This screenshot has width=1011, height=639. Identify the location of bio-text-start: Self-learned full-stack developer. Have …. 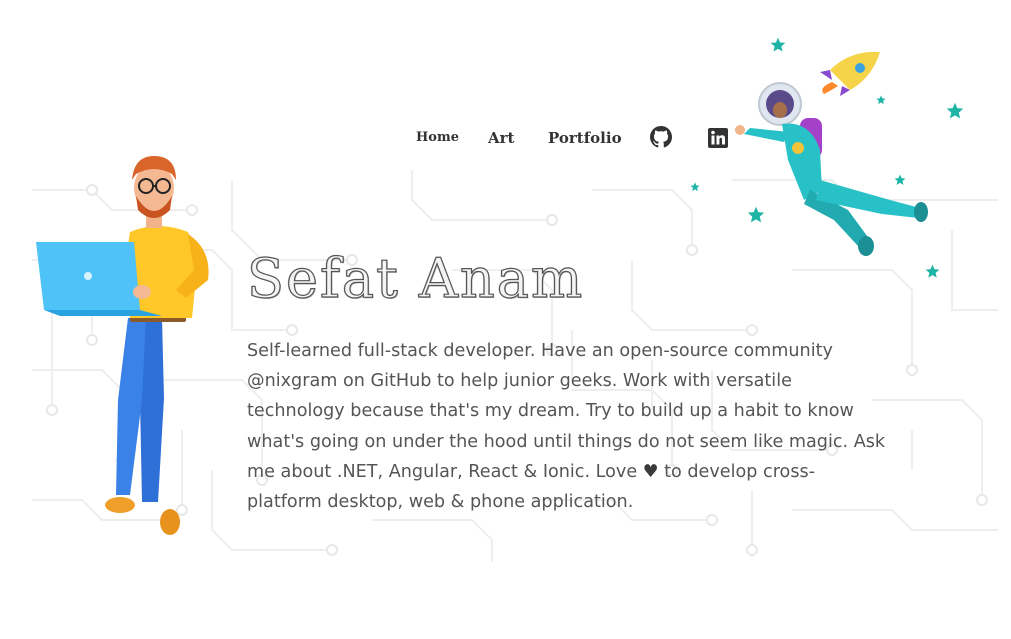
(566, 411).